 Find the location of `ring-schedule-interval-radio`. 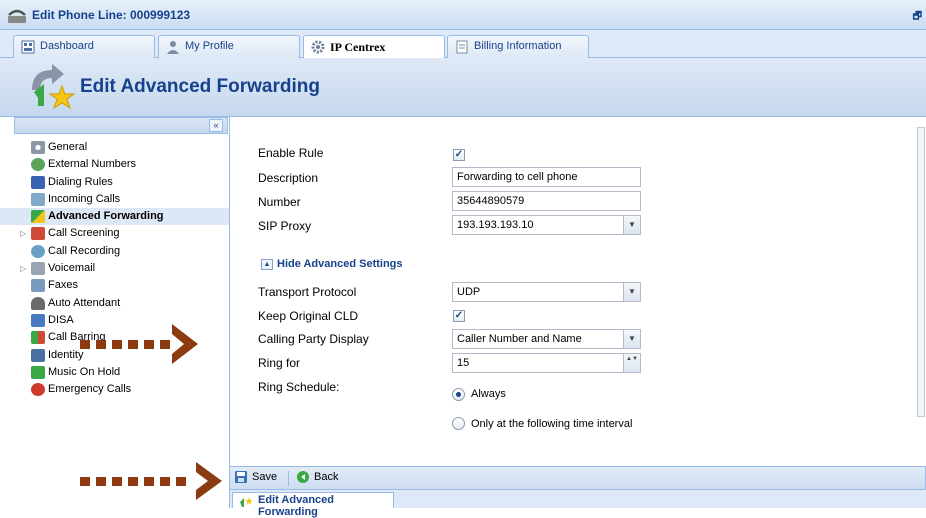

ring-schedule-interval-radio is located at coordinates (458, 423).